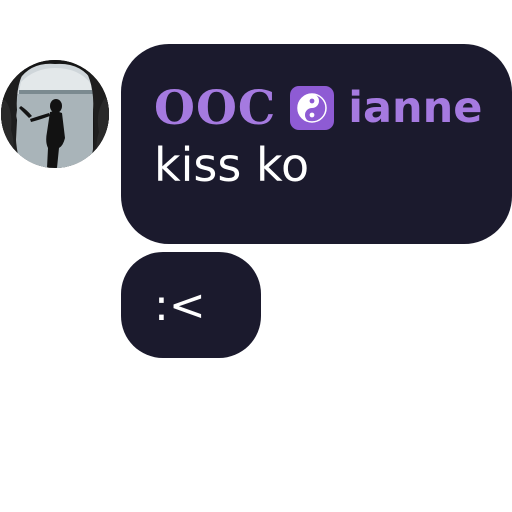 The width and height of the screenshot is (512, 512). I want to click on yin-yang-icon, so click(312, 108).